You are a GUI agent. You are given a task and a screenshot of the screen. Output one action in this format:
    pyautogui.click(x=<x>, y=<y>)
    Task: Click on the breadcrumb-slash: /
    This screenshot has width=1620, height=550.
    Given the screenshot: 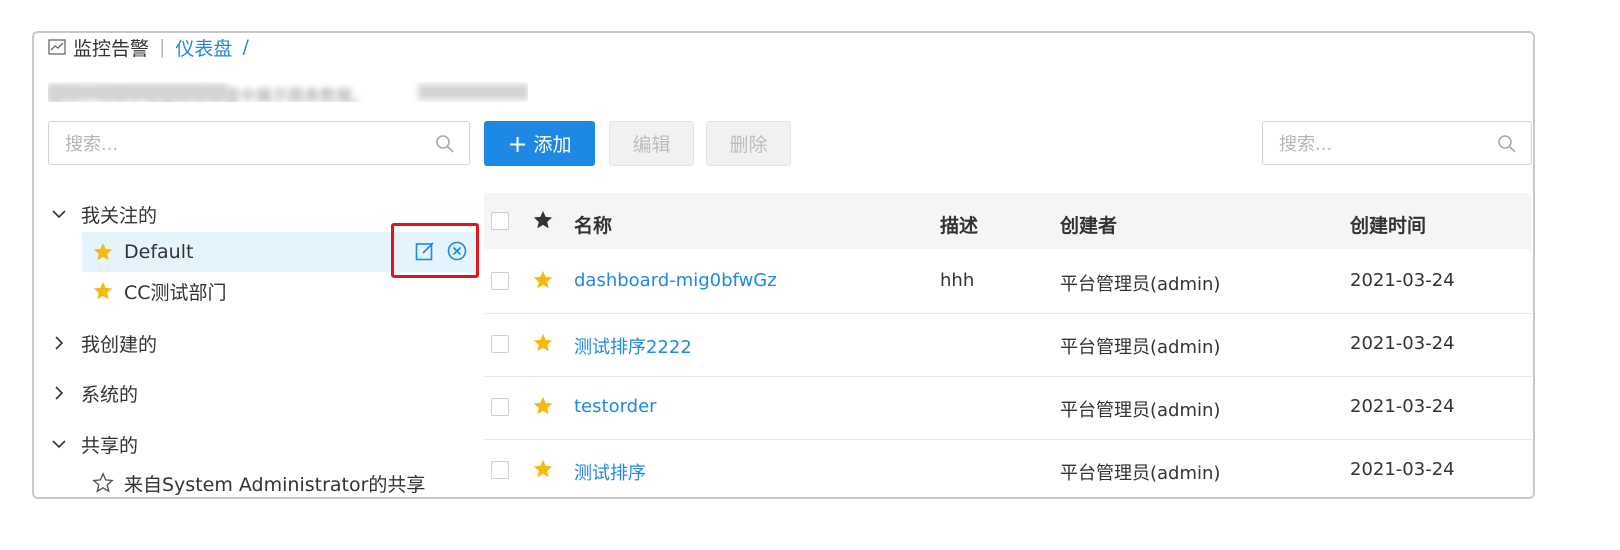 What is the action you would take?
    pyautogui.click(x=245, y=47)
    